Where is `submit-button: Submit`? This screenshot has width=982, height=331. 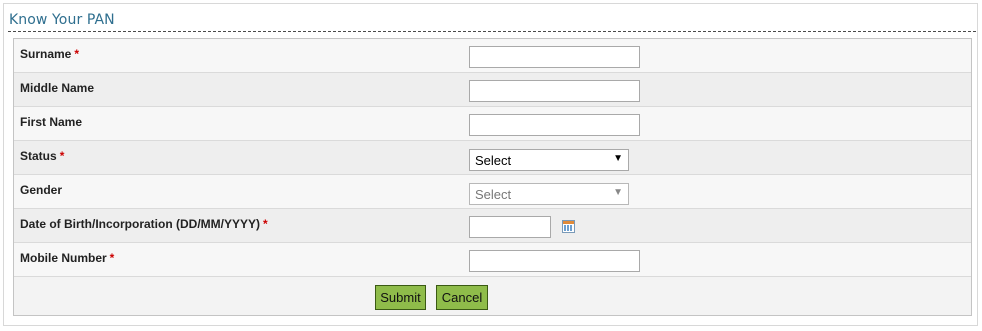 submit-button: Submit is located at coordinates (400, 297).